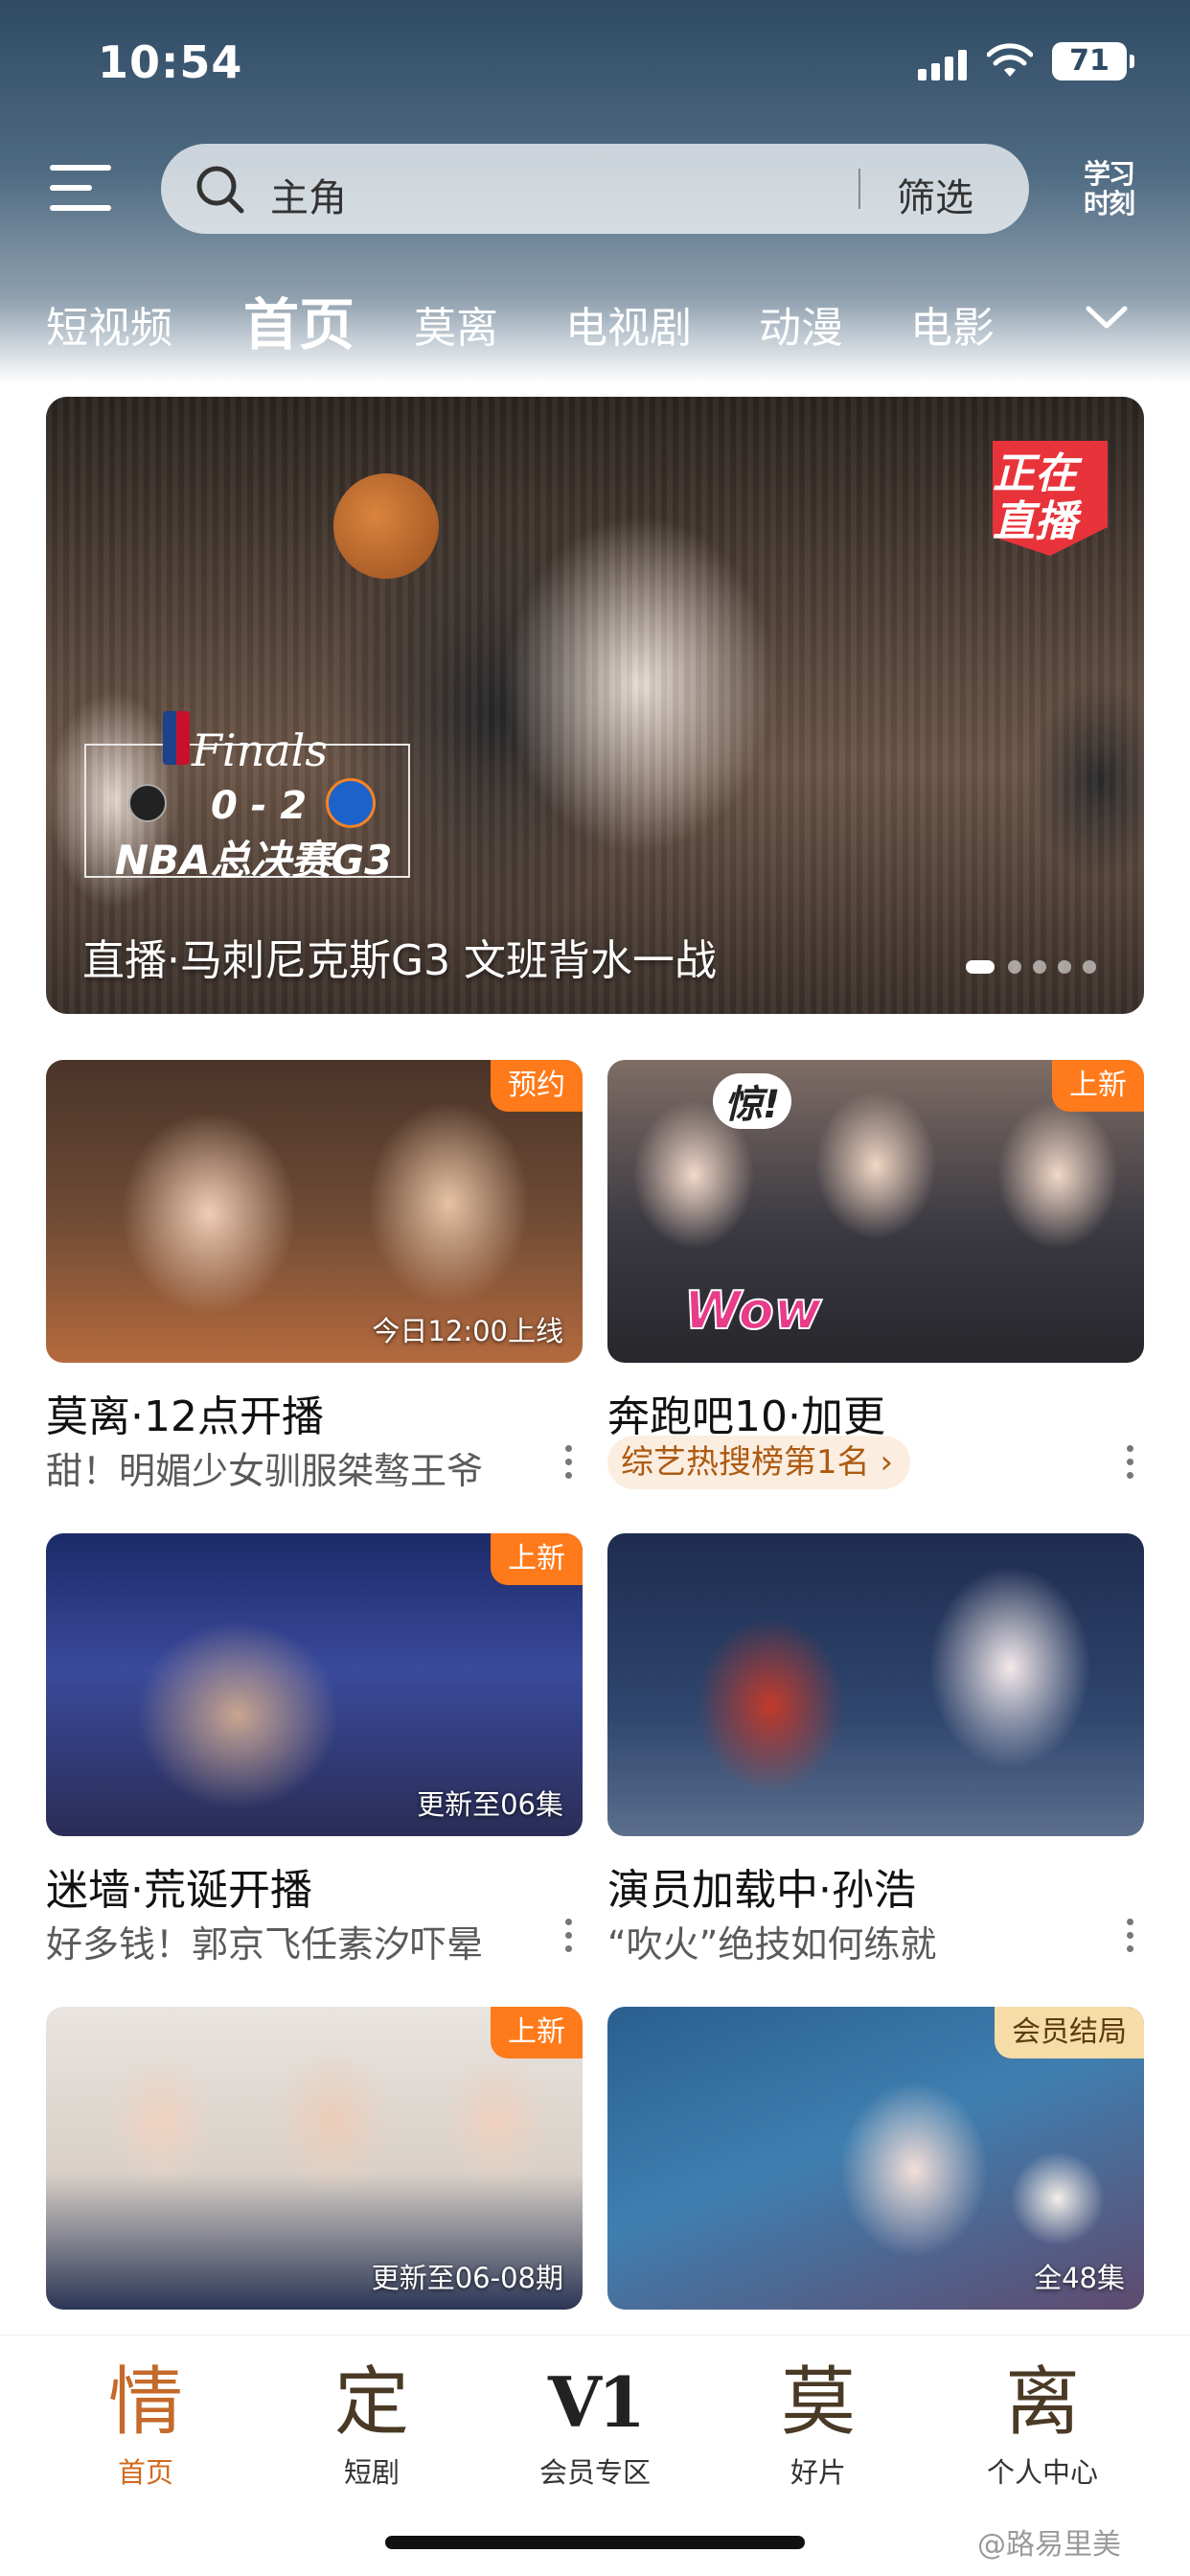  Describe the element at coordinates (309, 198) in the screenshot. I see `search-placeholder: 主角` at that location.